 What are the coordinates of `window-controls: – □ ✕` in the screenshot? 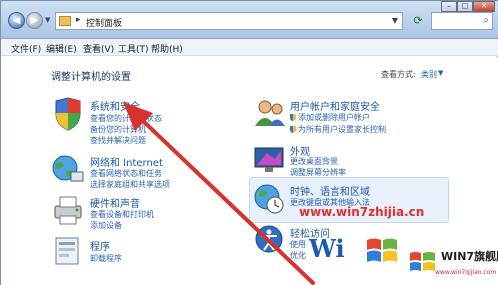 It's located at (468, 6).